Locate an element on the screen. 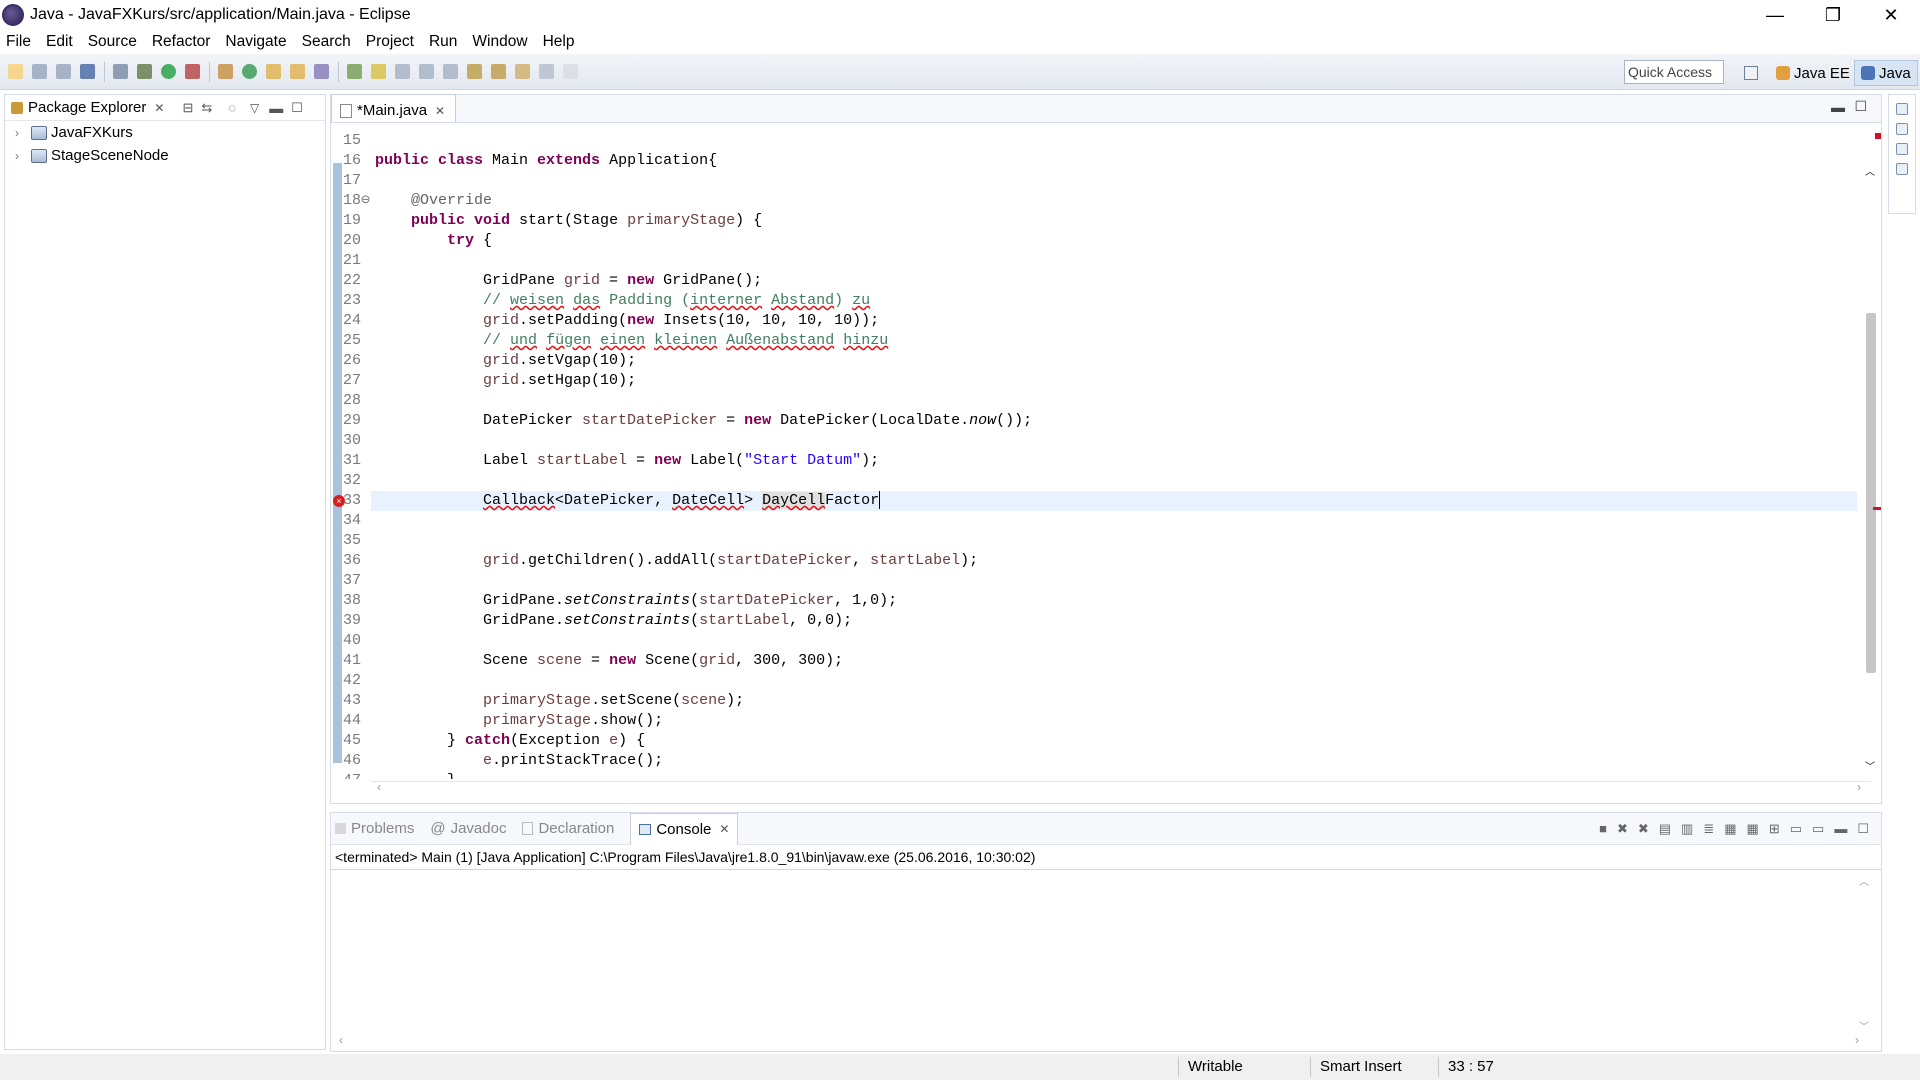 This screenshot has height=1080, width=1920. next-annotation-icon is located at coordinates (474, 71).